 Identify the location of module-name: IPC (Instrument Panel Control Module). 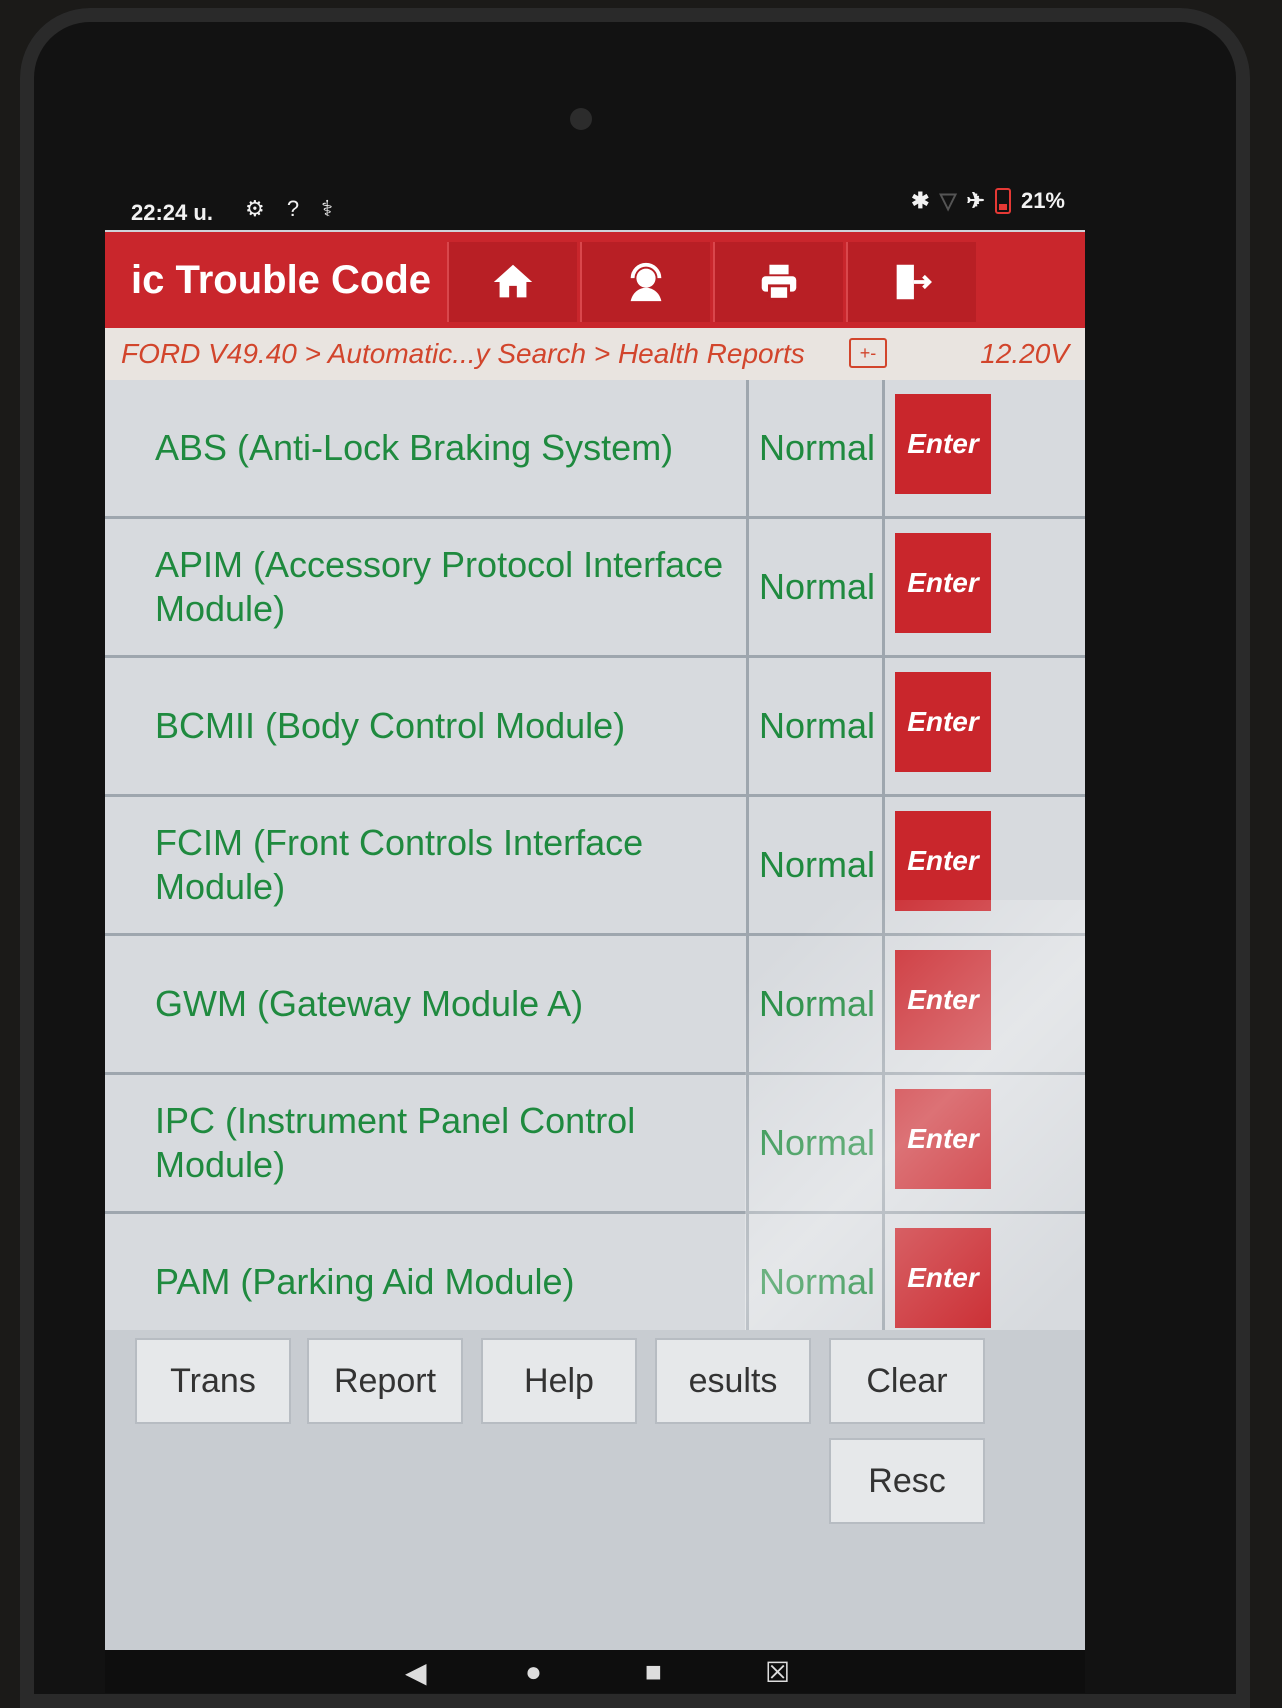
(427, 1143).